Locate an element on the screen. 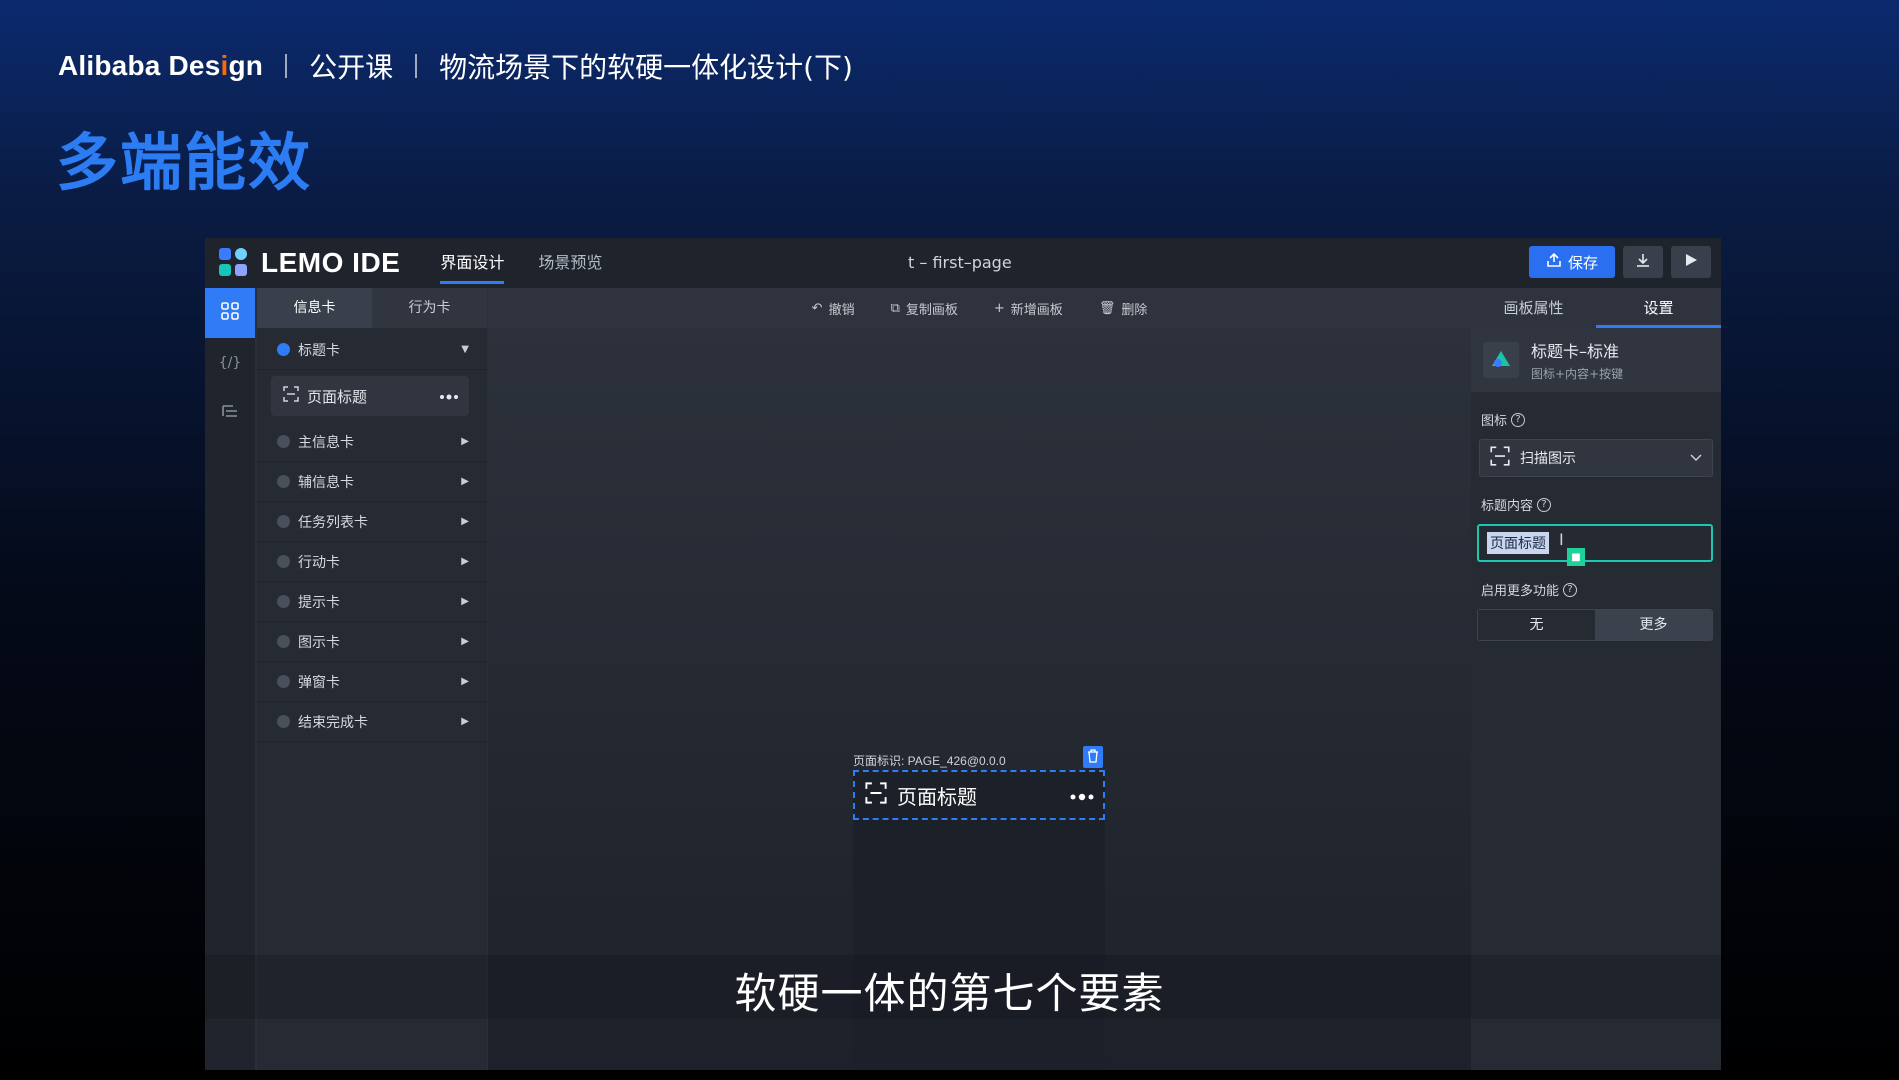 The image size is (1899, 1080). category-item: 提示卡 ▶ is located at coordinates (372, 602).